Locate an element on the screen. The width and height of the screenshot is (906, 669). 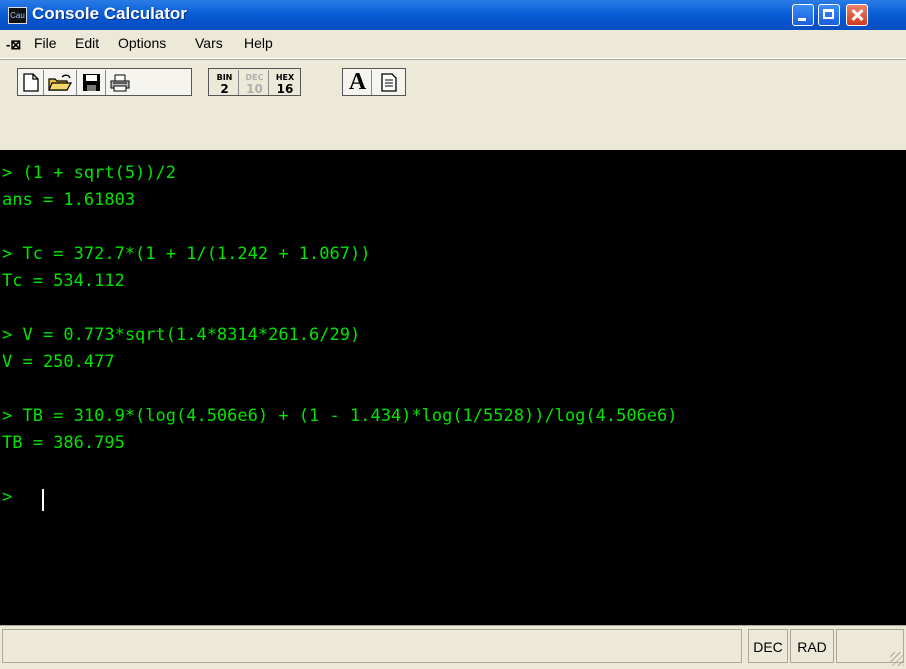
app-icon: Cau is located at coordinates (17, 15).